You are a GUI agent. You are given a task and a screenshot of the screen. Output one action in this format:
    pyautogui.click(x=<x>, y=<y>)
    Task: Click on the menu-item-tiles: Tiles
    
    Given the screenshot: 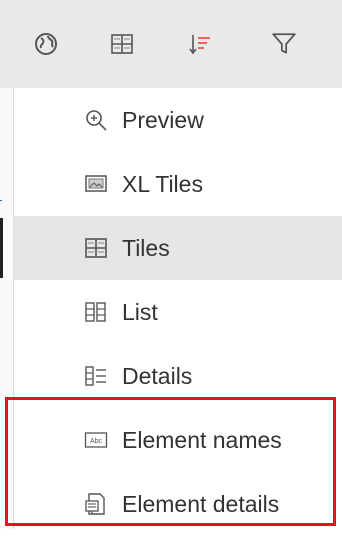 What is the action you would take?
    pyautogui.click(x=178, y=248)
    